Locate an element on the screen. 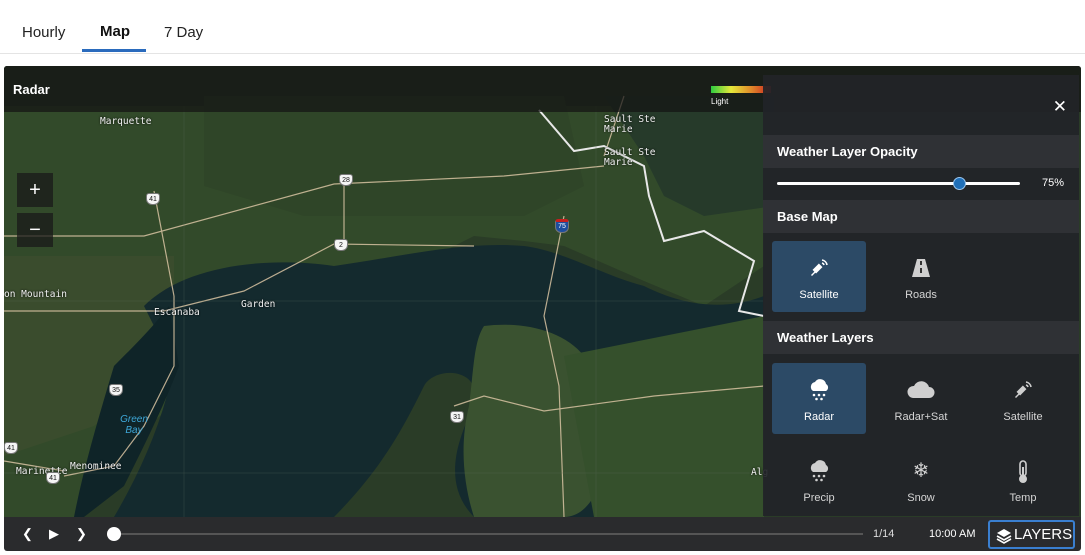  water-label: Green Bay is located at coordinates (134, 425).